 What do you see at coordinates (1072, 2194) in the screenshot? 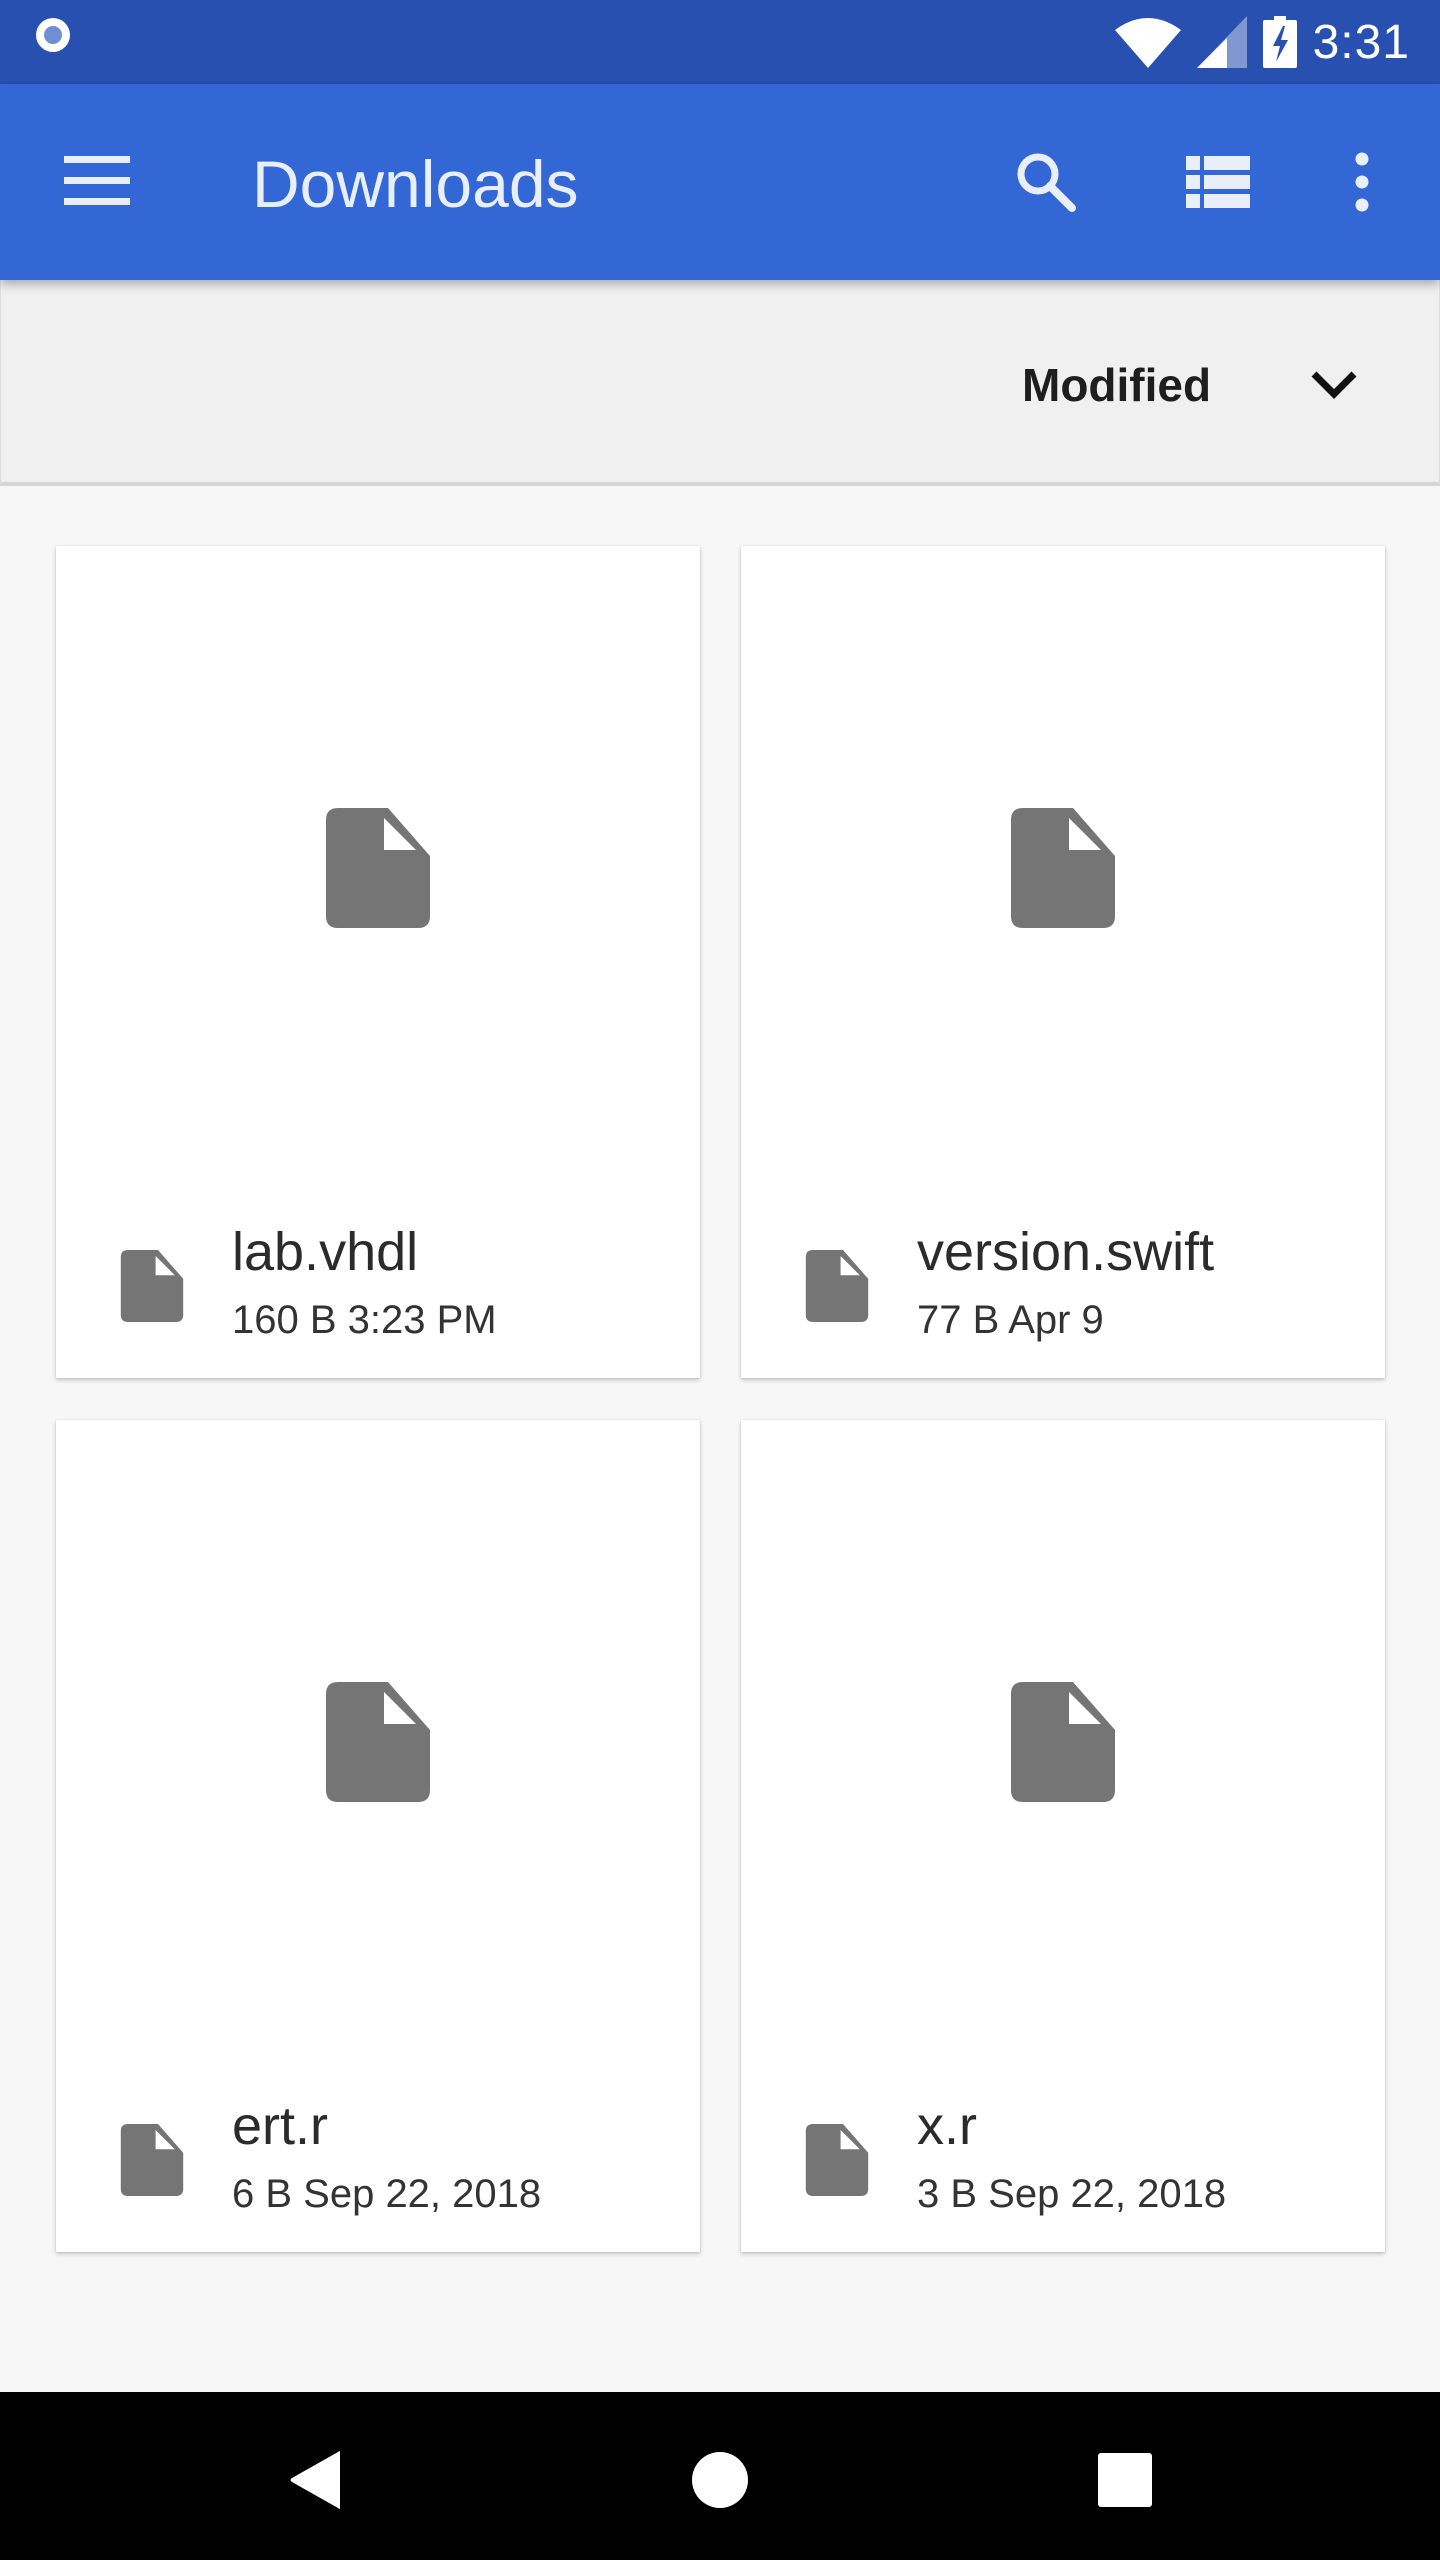
I see `file-meta: 3 B Sep 22, 2018` at bounding box center [1072, 2194].